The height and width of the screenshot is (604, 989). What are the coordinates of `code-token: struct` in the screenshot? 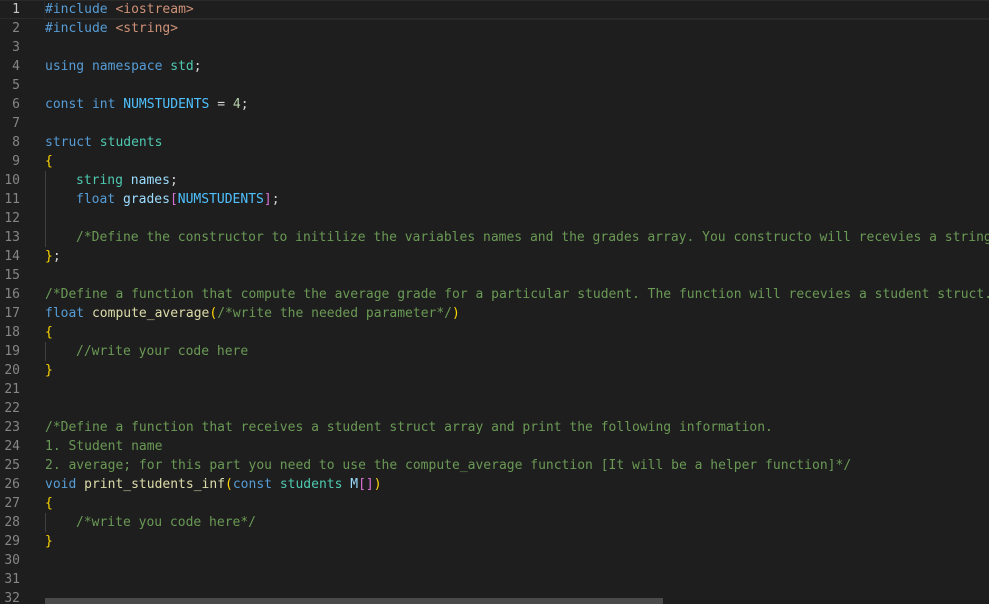 It's located at (68, 142).